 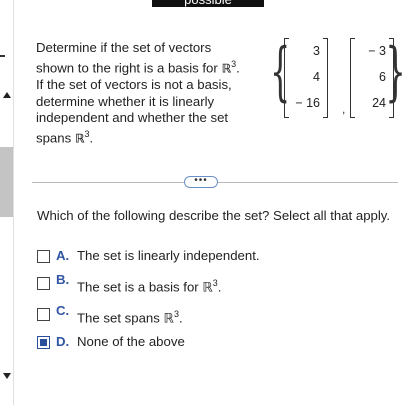 What do you see at coordinates (43, 342) in the screenshot?
I see `checkbox-checked` at bounding box center [43, 342].